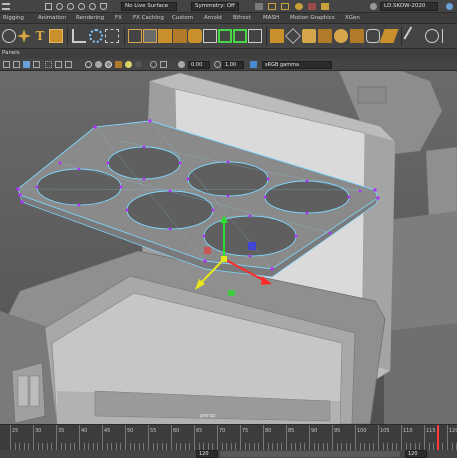  What do you see at coordinates (181, 64) in the screenshot?
I see `exposure-icon` at bounding box center [181, 64].